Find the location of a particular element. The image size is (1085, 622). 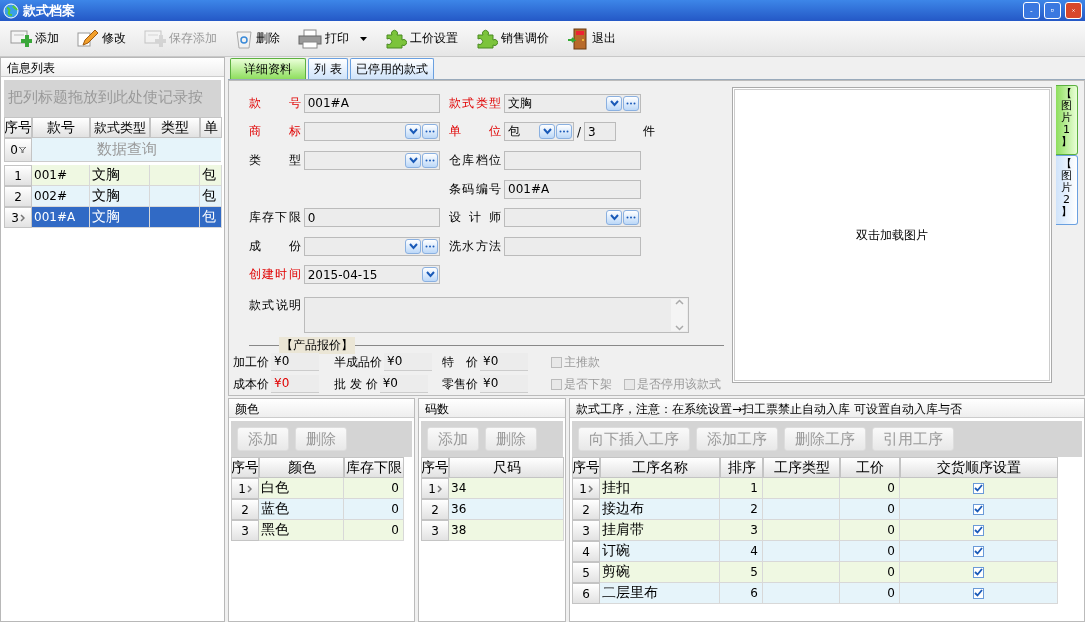

dropdown-field: 文胸 is located at coordinates (572, 103).